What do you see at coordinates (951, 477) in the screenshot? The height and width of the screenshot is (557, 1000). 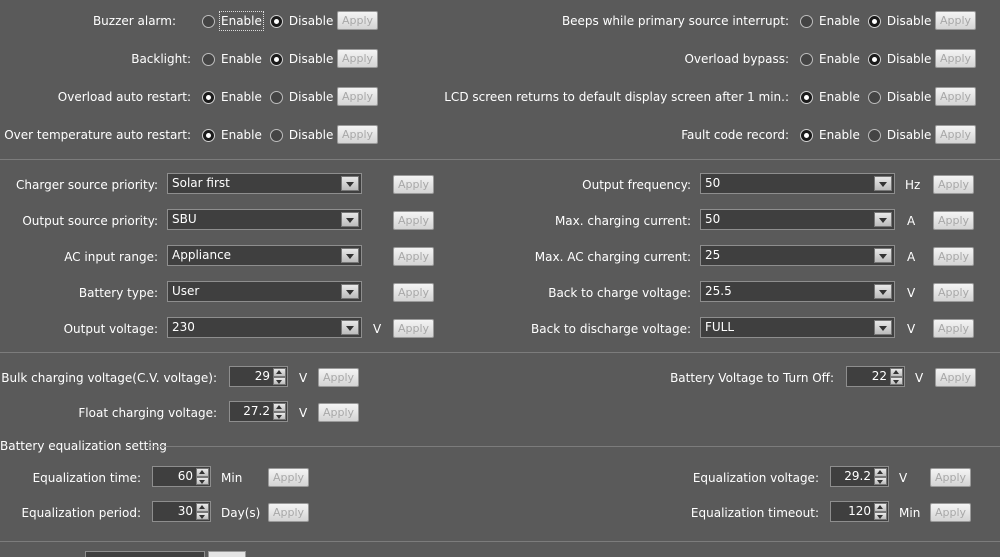 I see `equalization-voltage-apply-button: Apply` at bounding box center [951, 477].